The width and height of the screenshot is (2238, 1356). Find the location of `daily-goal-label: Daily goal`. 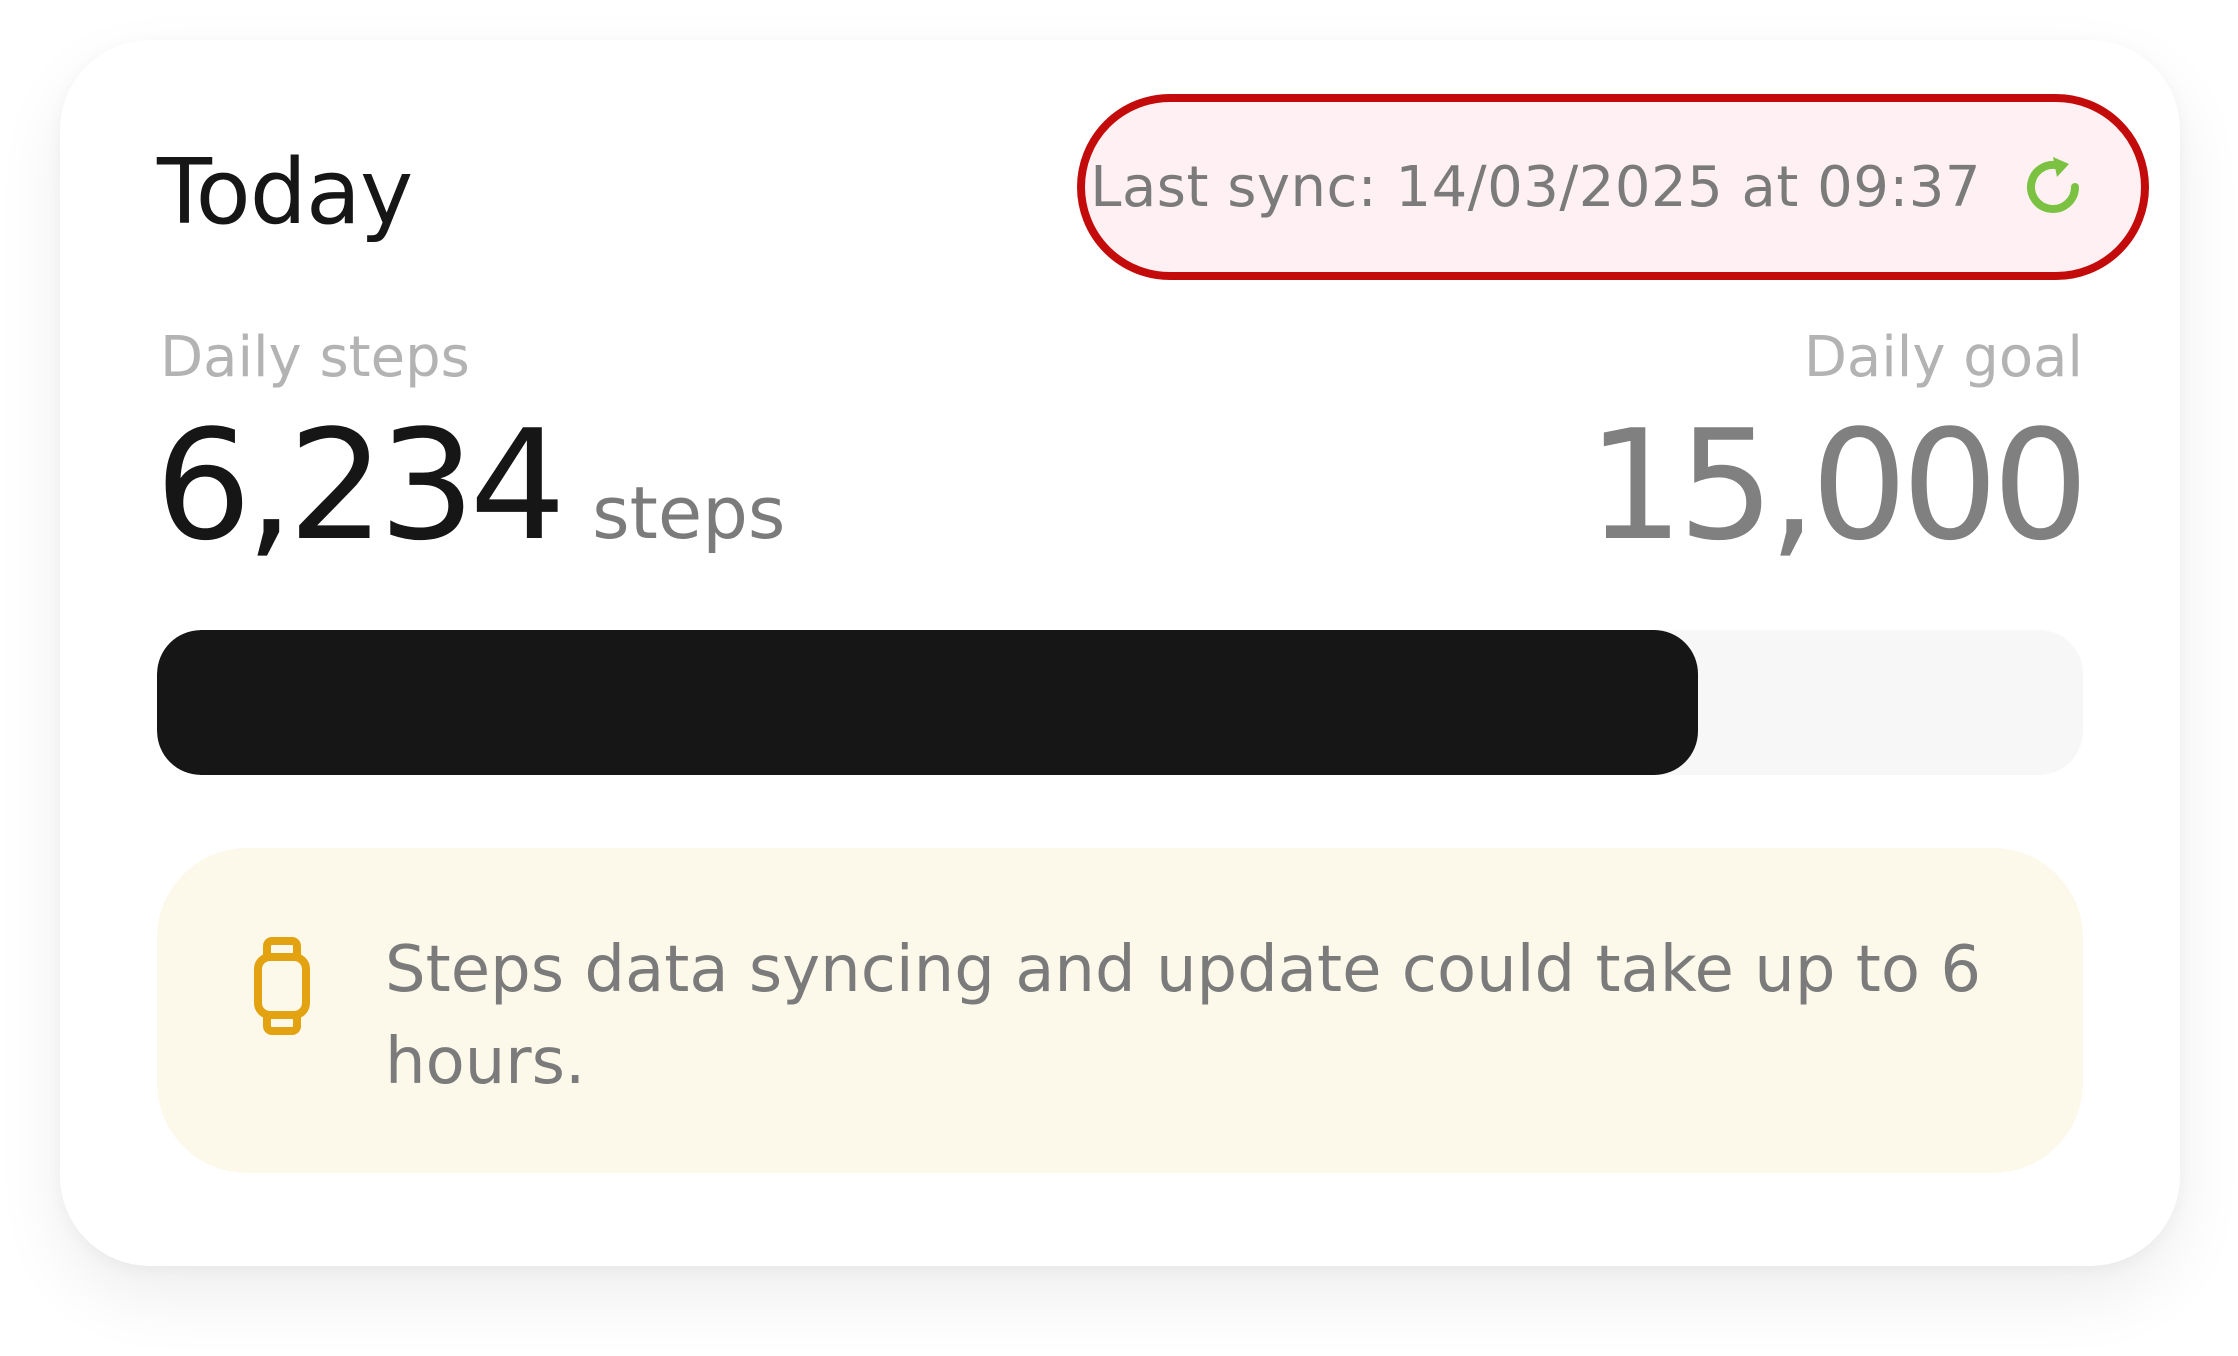

daily-goal-label: Daily goal is located at coordinates (1943, 357).